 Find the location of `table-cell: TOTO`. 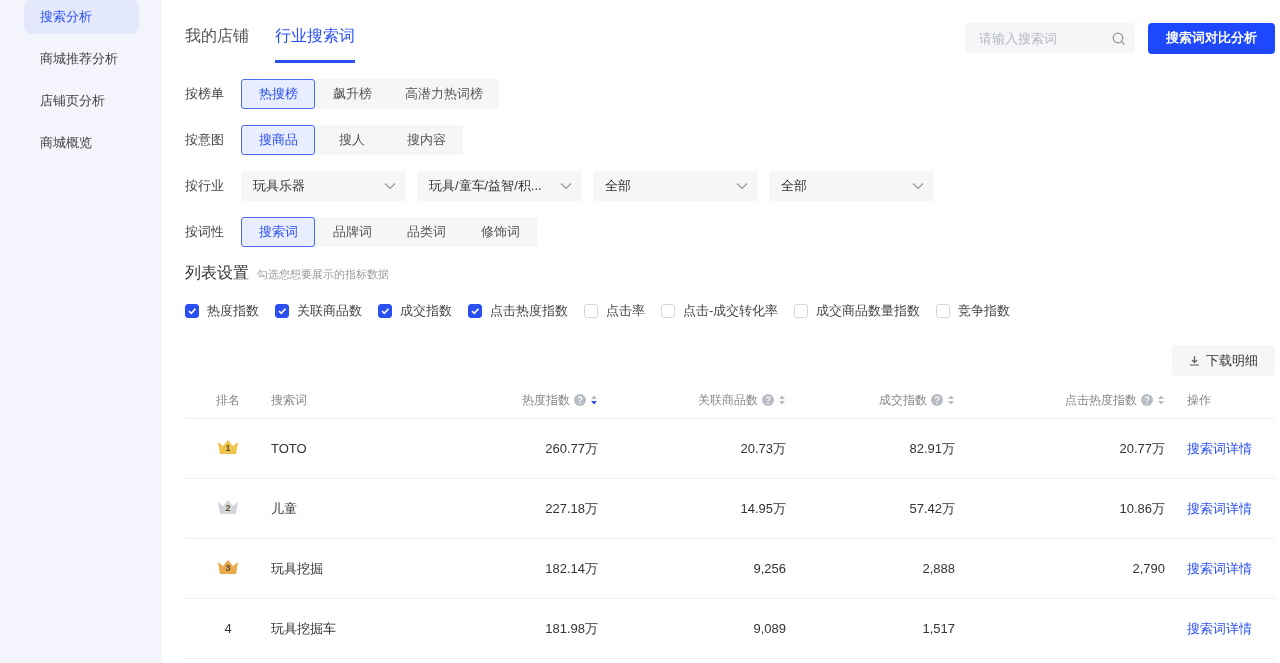

table-cell: TOTO is located at coordinates (289, 448).